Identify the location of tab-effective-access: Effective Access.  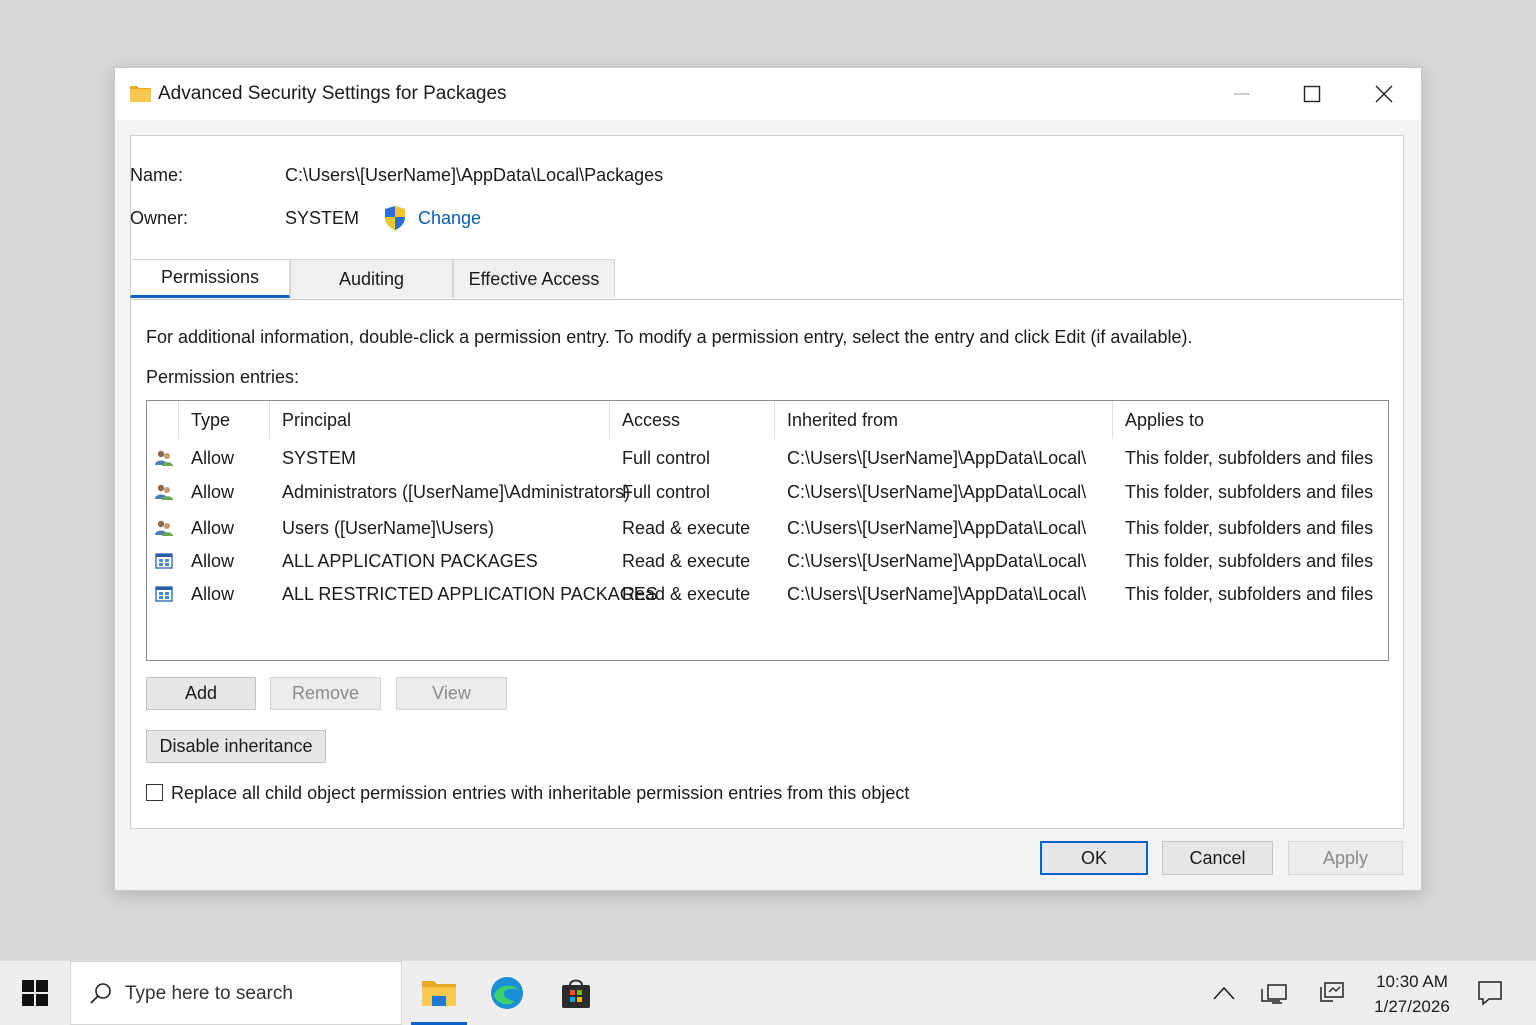
(534, 278).